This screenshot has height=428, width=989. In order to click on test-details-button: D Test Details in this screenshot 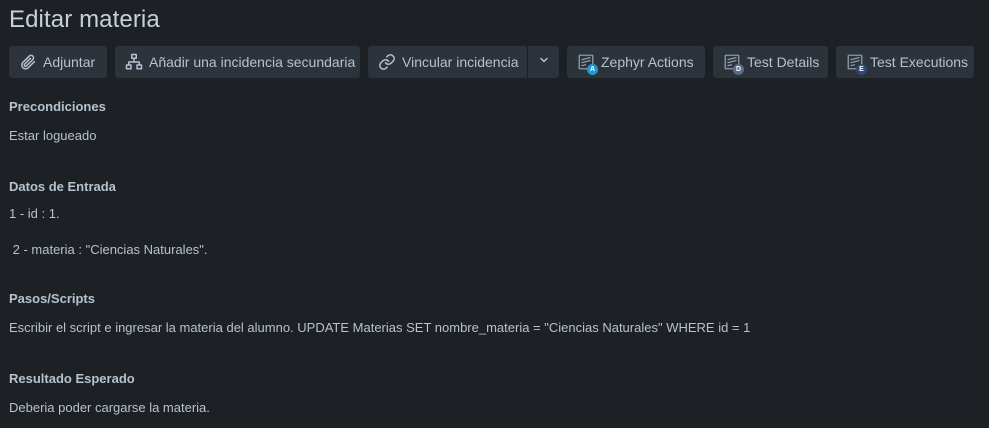, I will do `click(770, 62)`.